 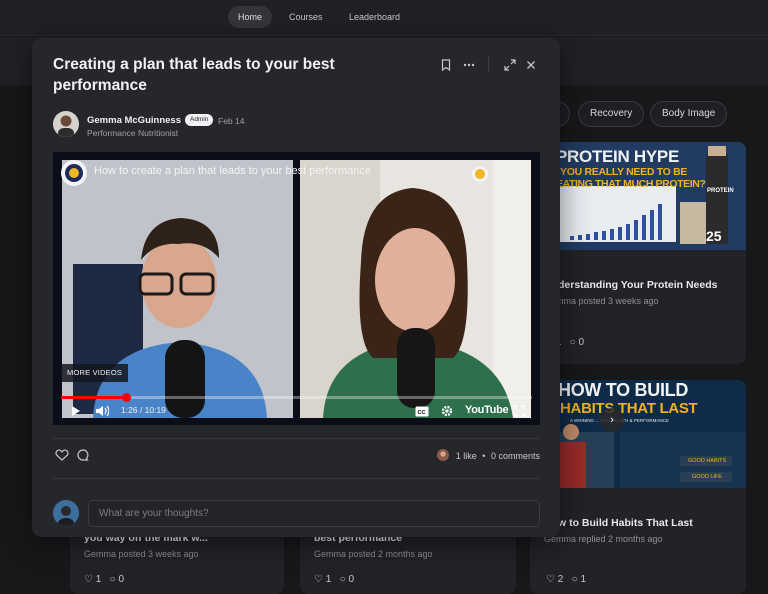 I want to click on like-heart-icon, so click(x=62, y=455).